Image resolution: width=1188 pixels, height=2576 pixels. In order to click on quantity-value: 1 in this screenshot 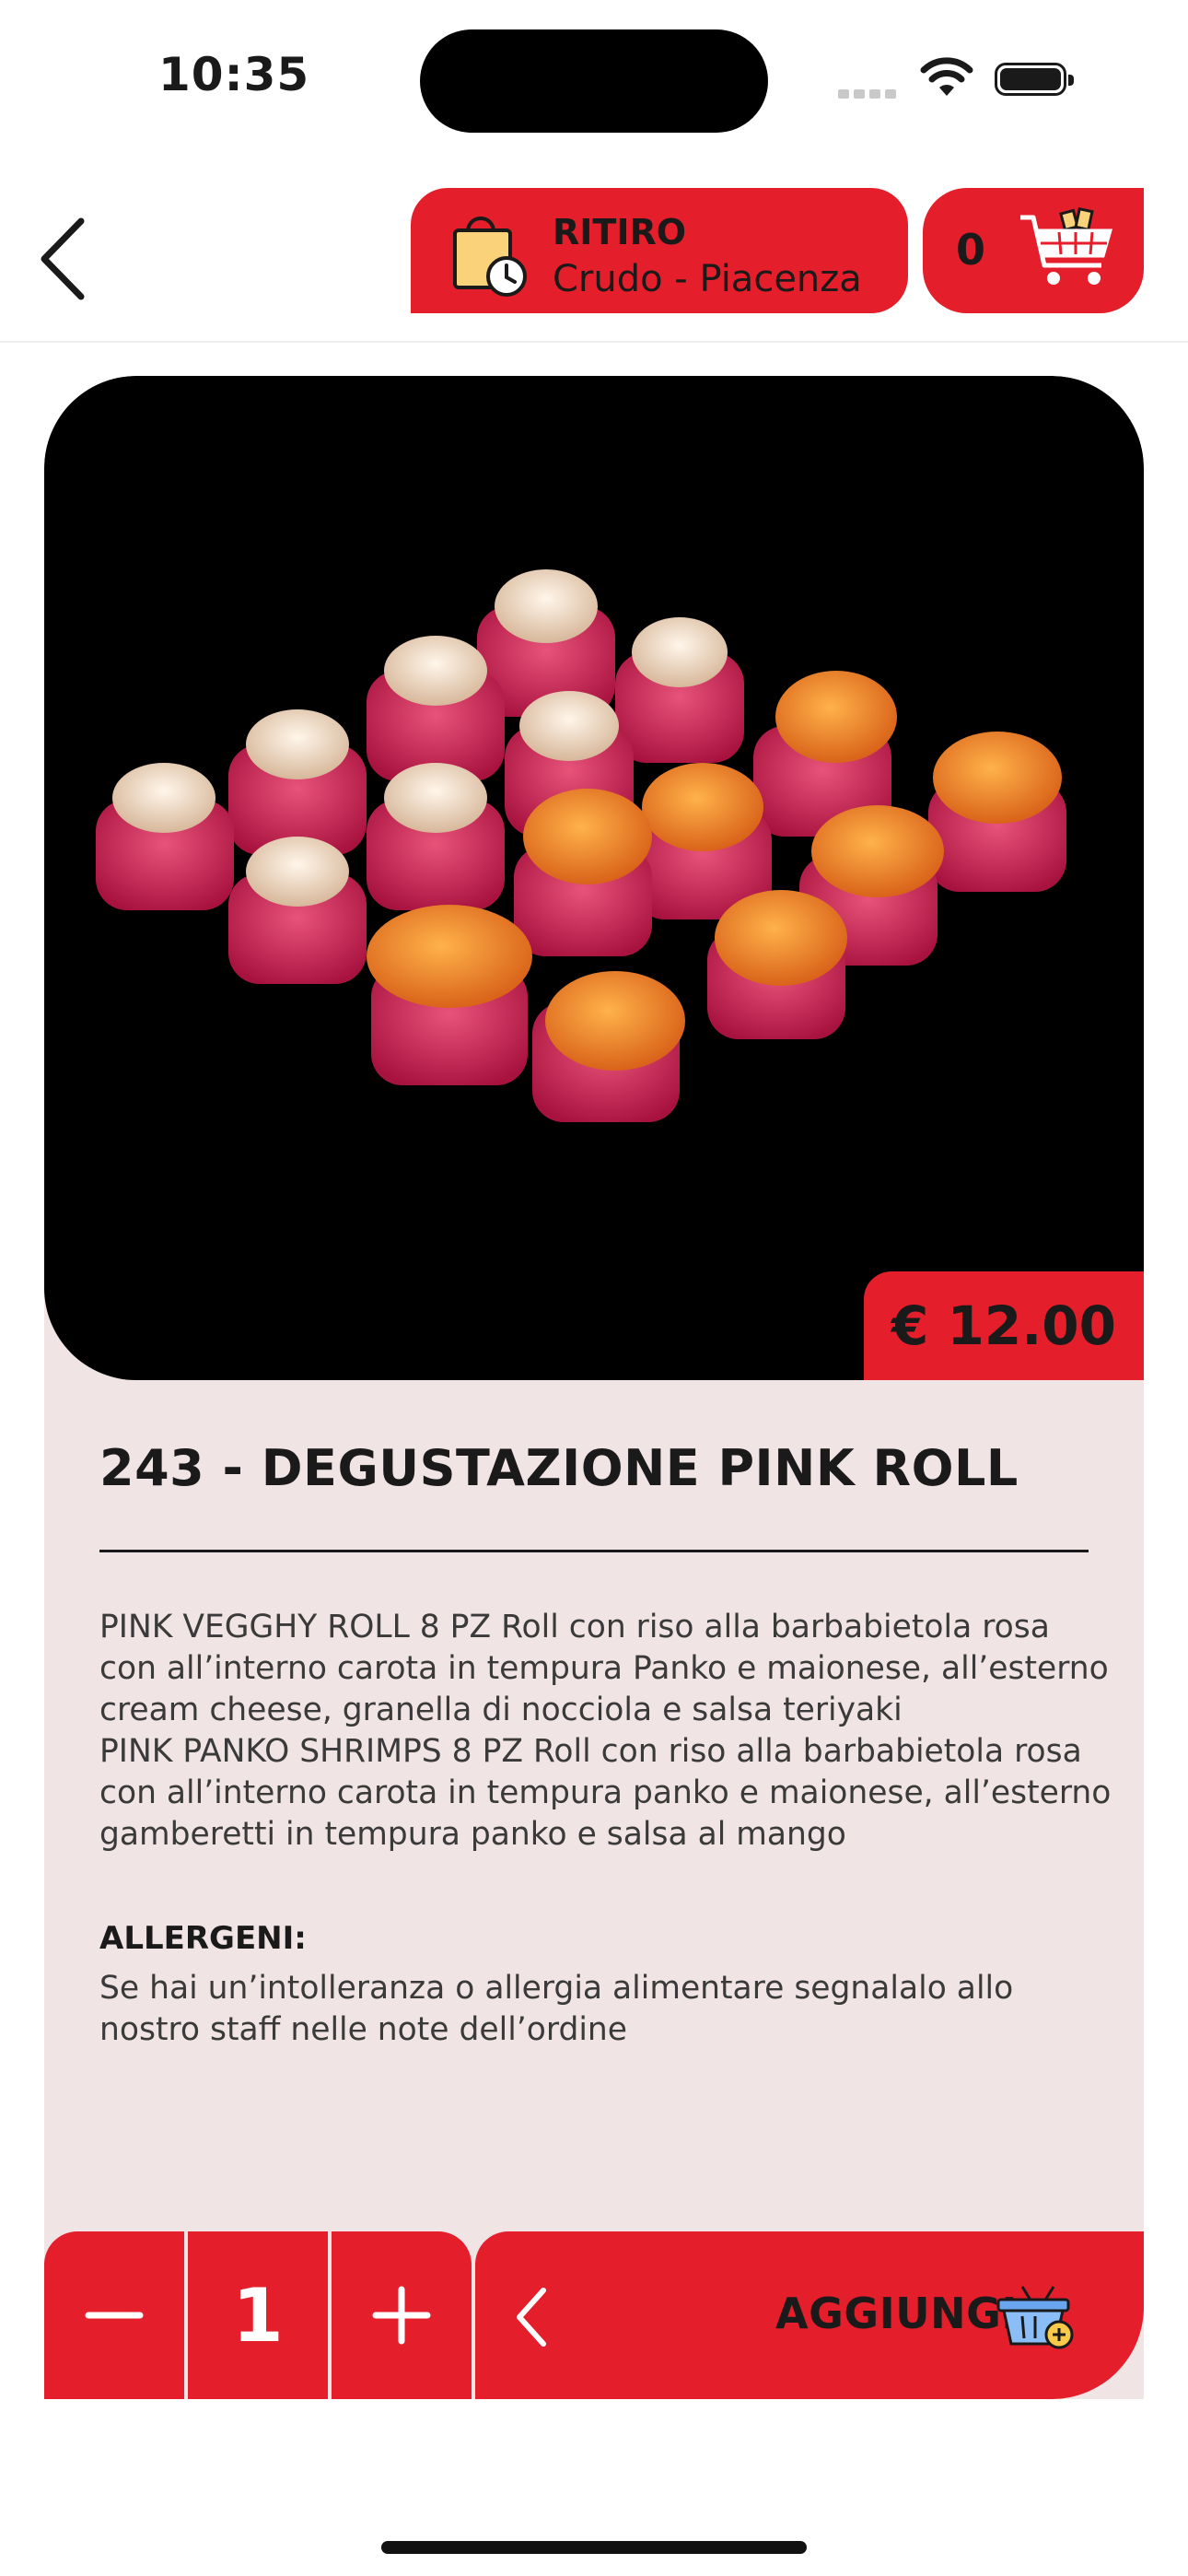, I will do `click(258, 2315)`.